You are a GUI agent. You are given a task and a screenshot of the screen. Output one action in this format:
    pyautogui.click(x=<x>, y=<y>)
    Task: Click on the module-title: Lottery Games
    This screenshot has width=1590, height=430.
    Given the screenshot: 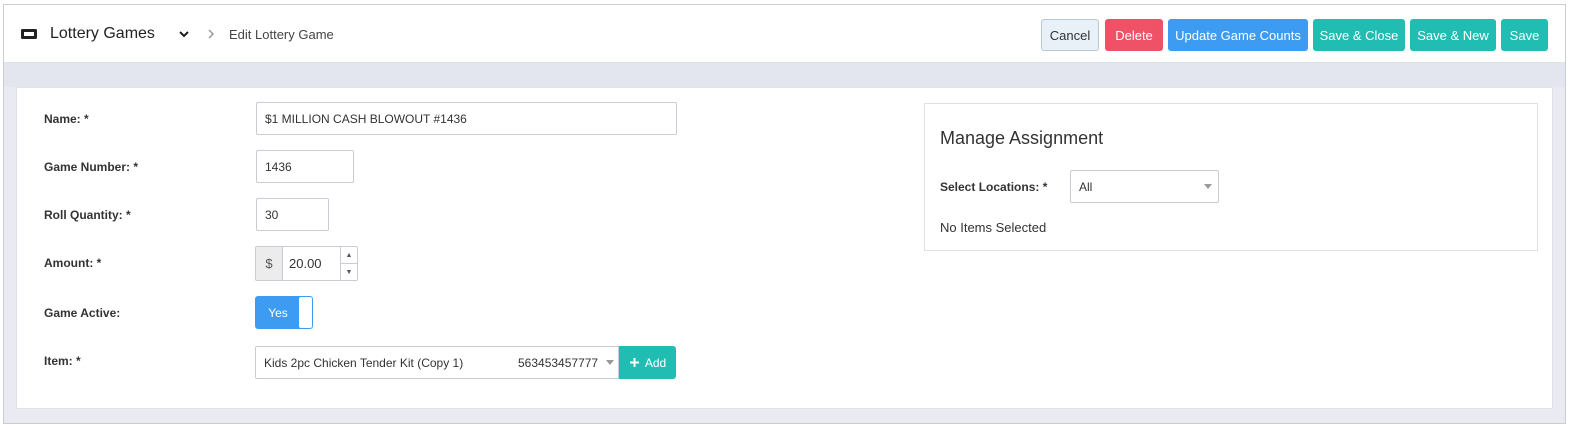 What is the action you would take?
    pyautogui.click(x=102, y=34)
    